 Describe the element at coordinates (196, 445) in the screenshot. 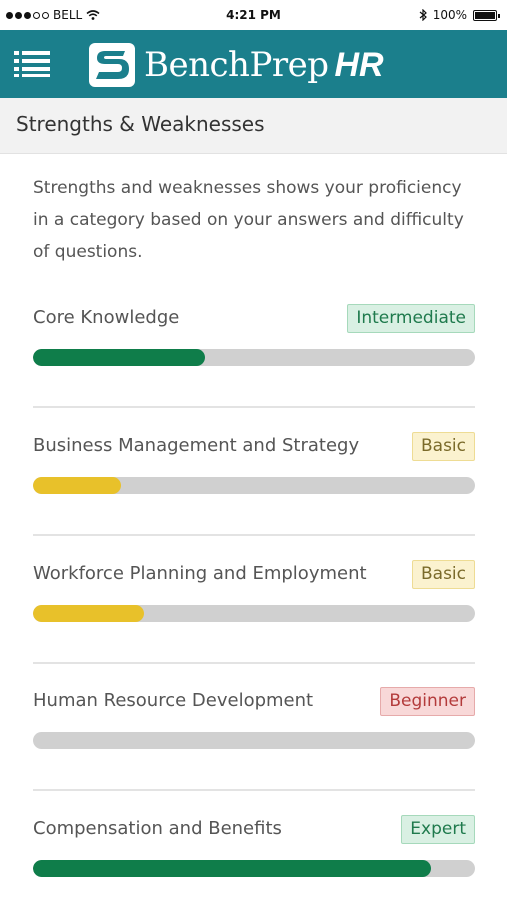

I see `category-name: Business Management and Strategy` at that location.